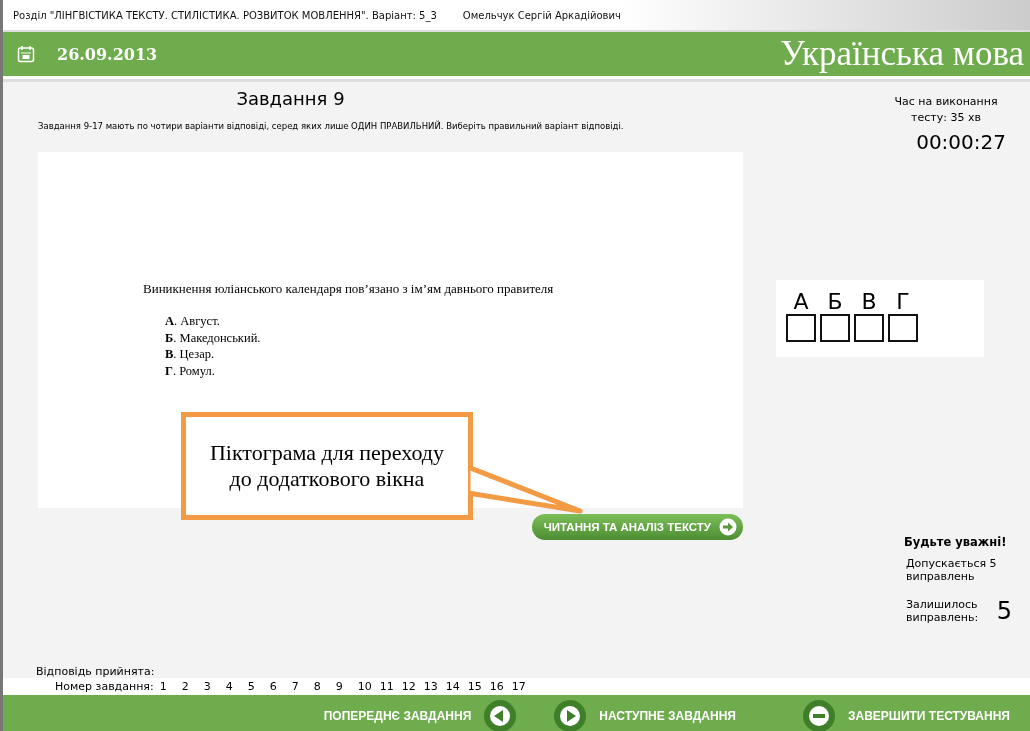 Image resolution: width=1030 pixels, height=731 pixels. What do you see at coordinates (324, 686) in the screenshot?
I see `task-number-link: 8` at bounding box center [324, 686].